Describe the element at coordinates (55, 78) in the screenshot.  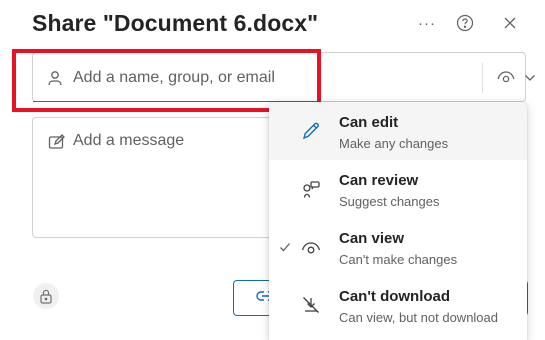
I see `person-icon` at that location.